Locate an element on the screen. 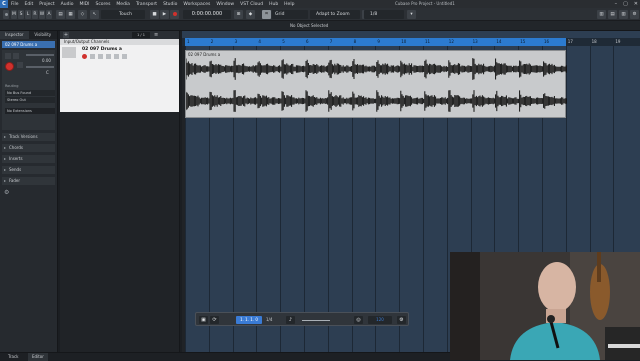 The width and height of the screenshot is (640, 361). menu-scores: Scores is located at coordinates (102, 4).